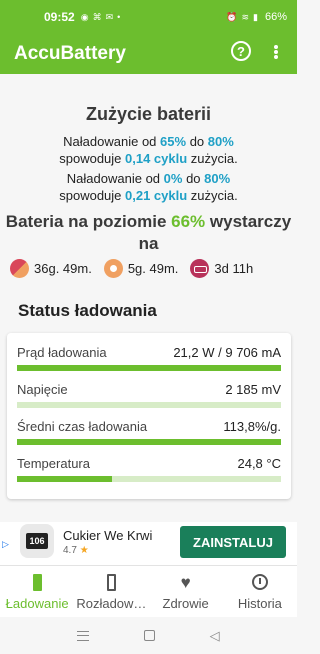 The width and height of the screenshot is (320, 654). Describe the element at coordinates (84, 16) in the screenshot. I see `messenger-icon: ◉` at that location.